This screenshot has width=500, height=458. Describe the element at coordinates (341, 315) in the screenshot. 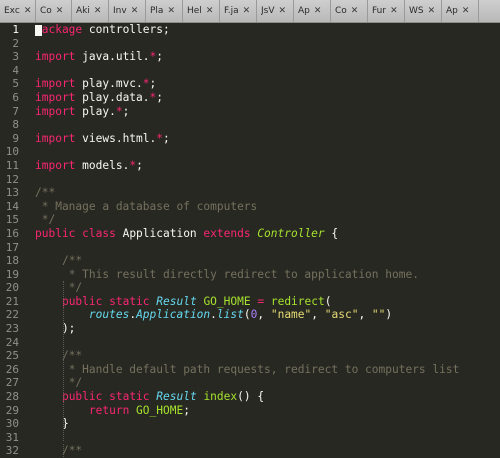

I see `code-token: "asc"` at that location.